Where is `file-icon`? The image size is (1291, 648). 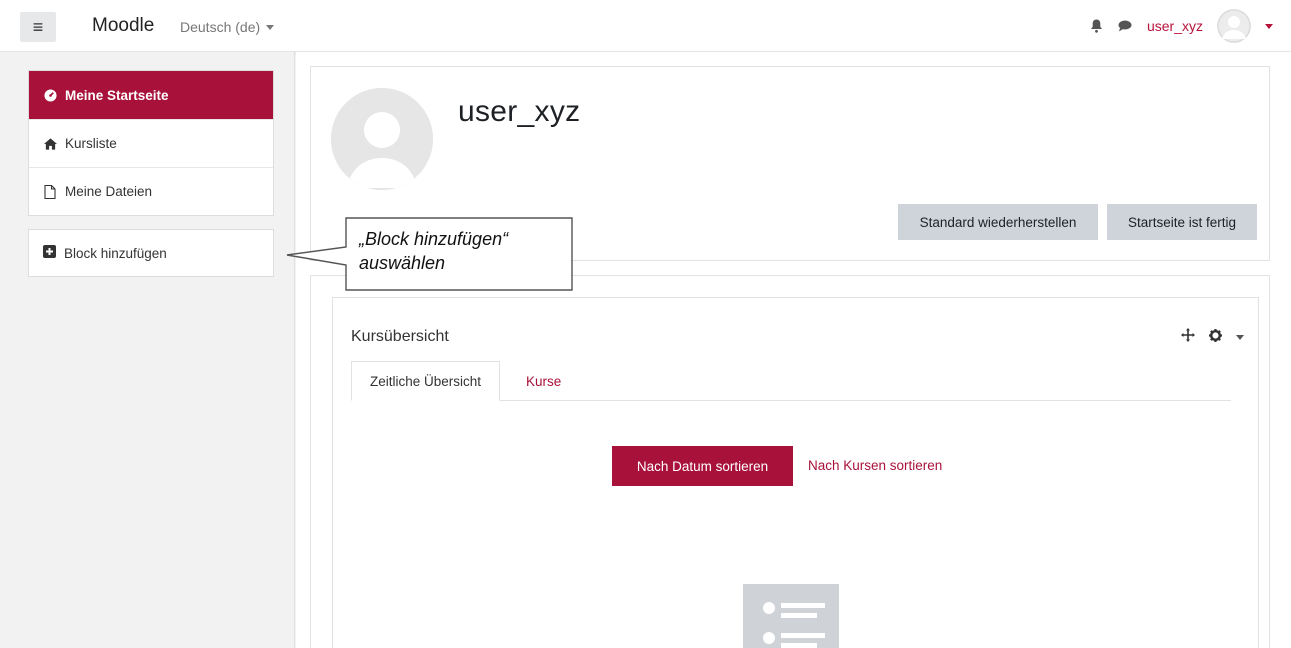
file-icon is located at coordinates (50, 191).